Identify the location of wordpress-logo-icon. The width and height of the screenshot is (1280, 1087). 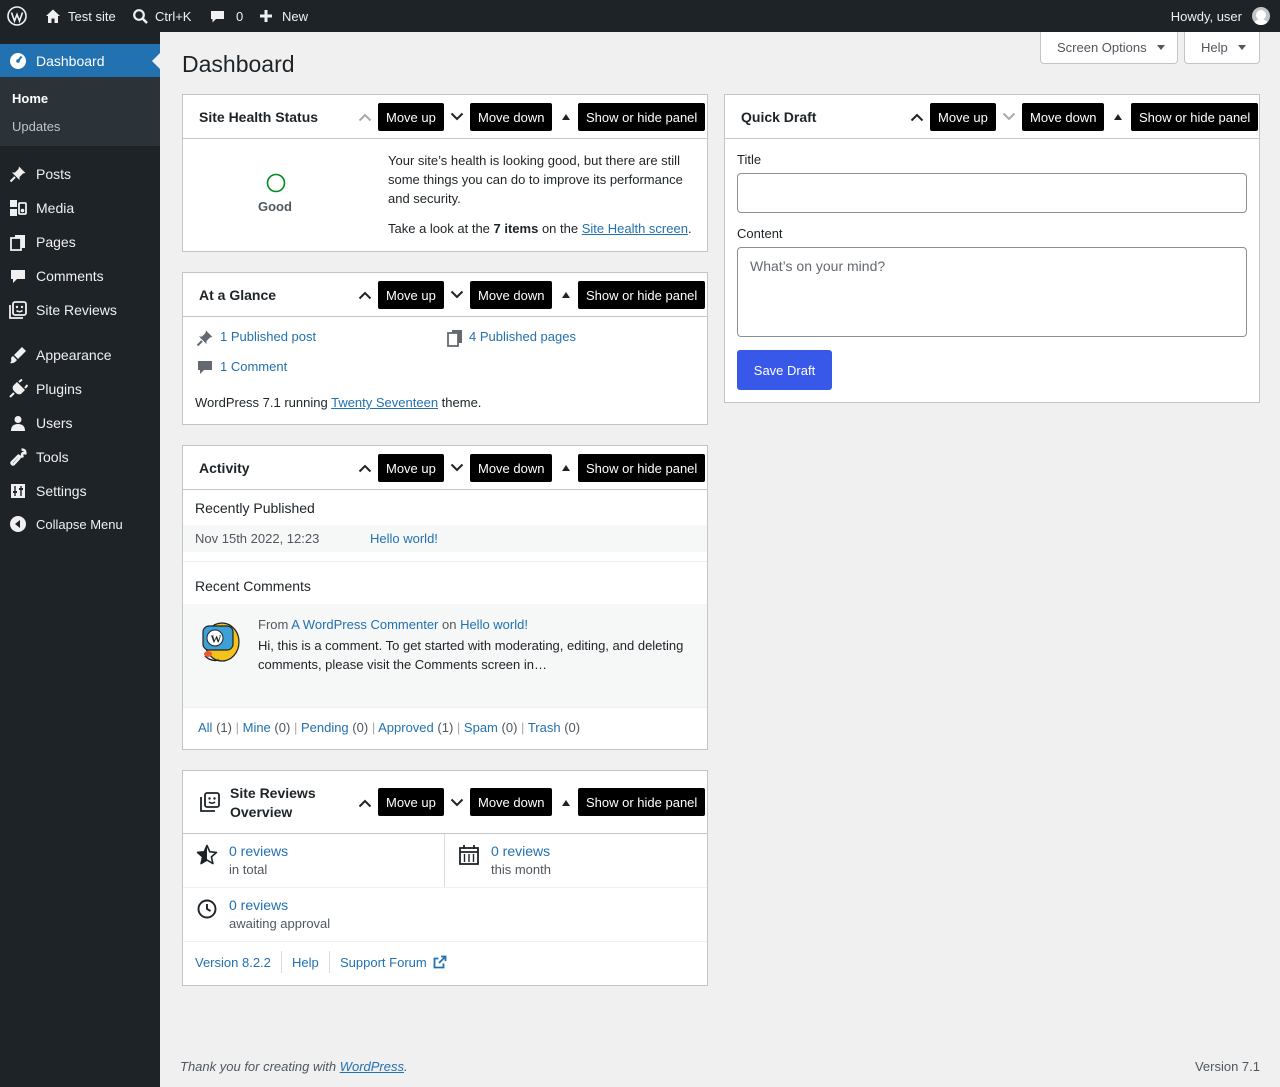
(17, 16).